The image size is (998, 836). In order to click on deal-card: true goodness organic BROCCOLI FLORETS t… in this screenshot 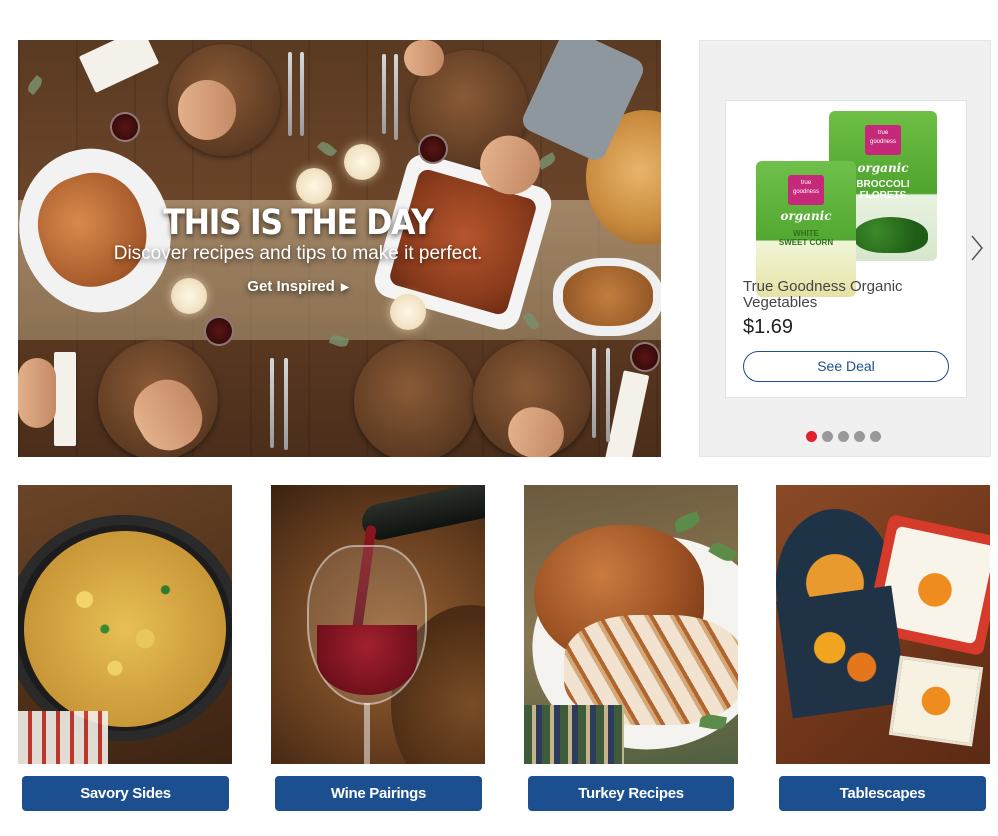, I will do `click(846, 249)`.